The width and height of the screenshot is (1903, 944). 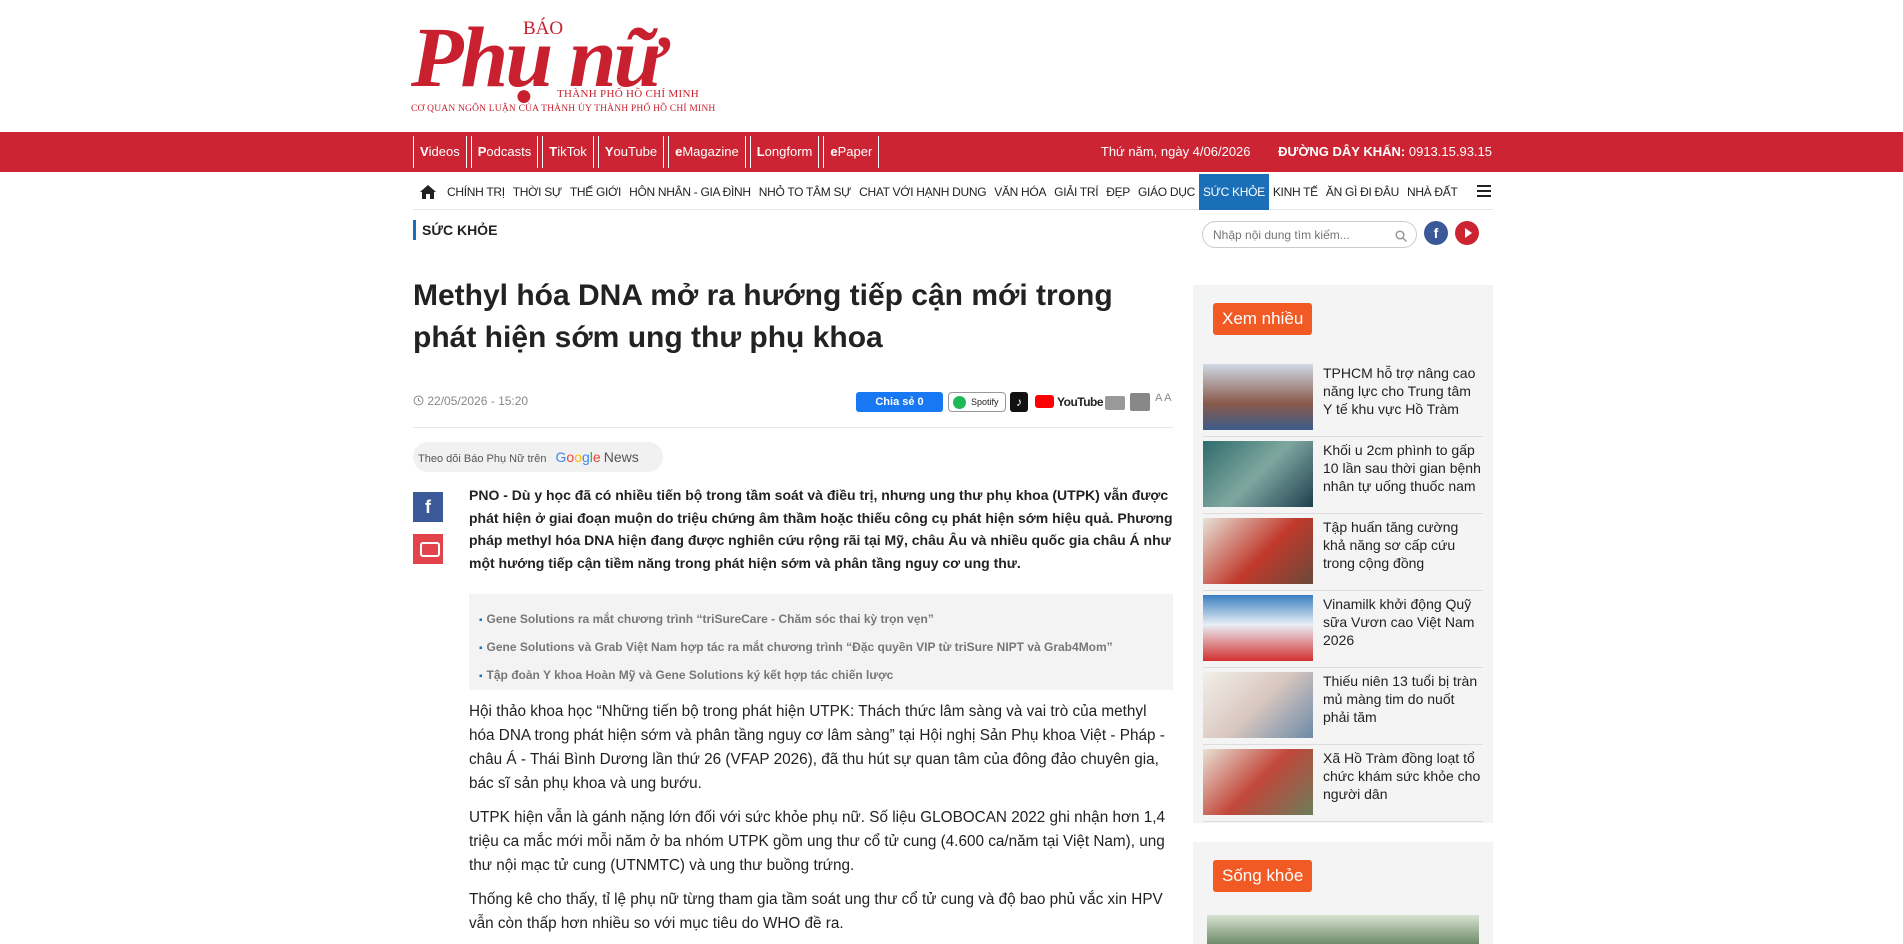 I want to click on nav-item: THẾ GIỚI, so click(x=595, y=192).